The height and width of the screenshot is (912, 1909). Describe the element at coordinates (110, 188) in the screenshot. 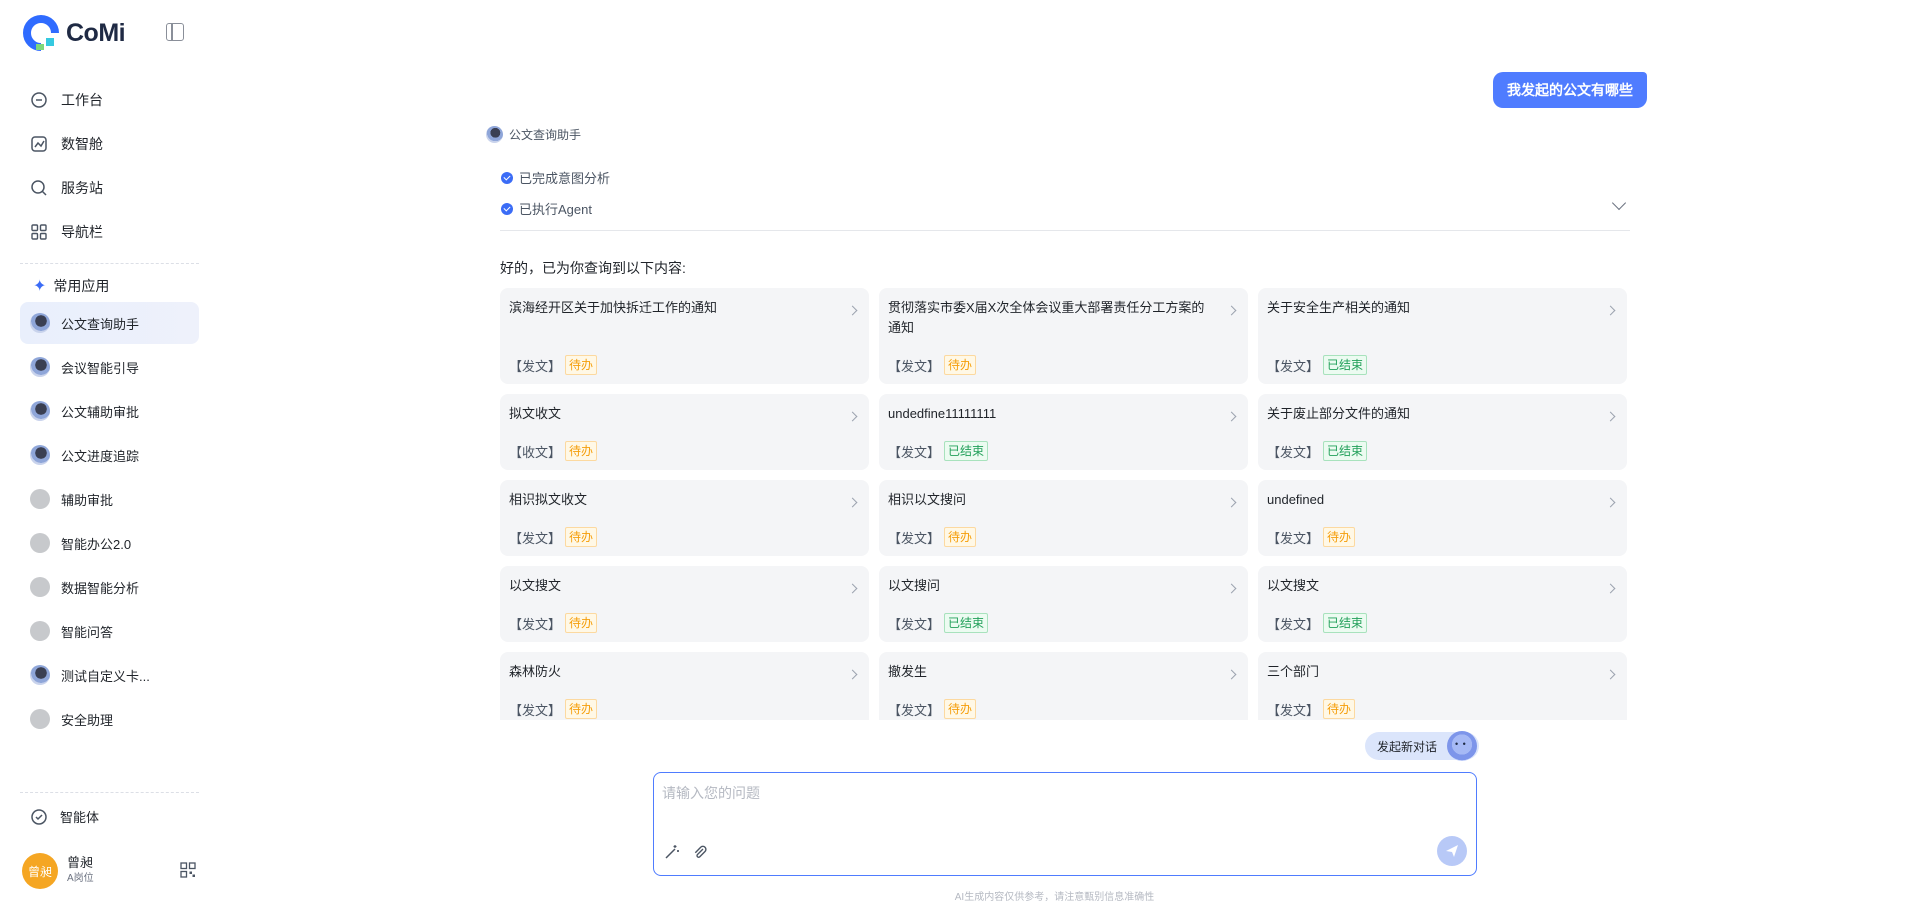

I see `nav-item-service: 服务站` at that location.